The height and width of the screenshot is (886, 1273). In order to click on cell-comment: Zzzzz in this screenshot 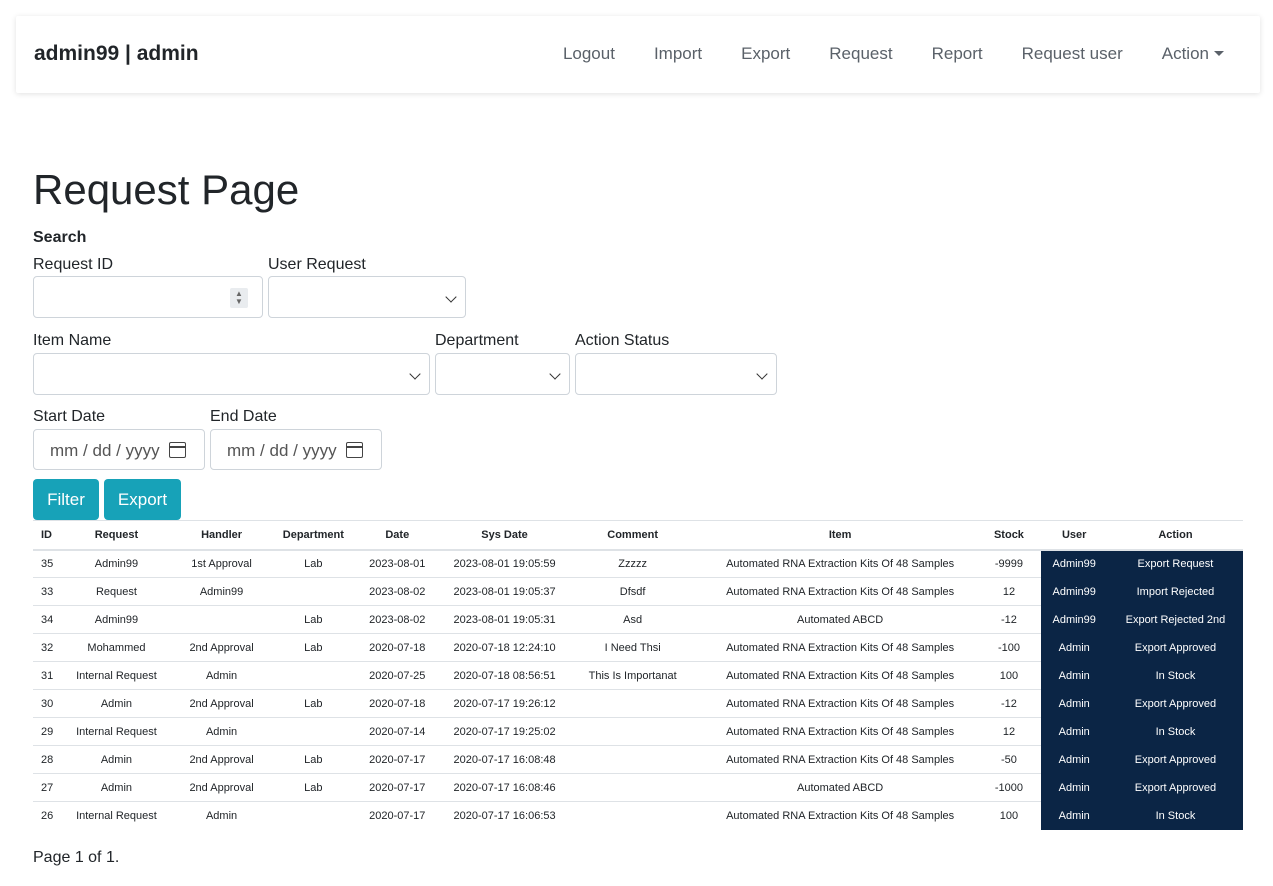, I will do `click(632, 563)`.